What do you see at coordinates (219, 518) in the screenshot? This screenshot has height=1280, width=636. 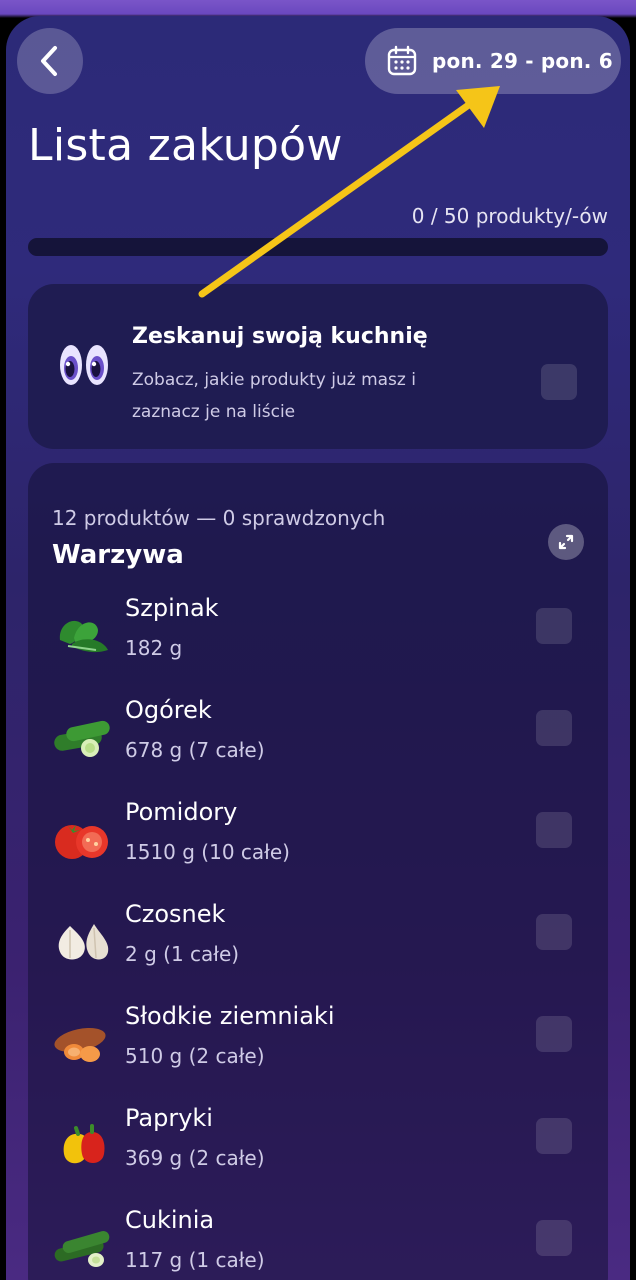 I see `category-summary: 12 produktów — 0 sprawdzonych` at bounding box center [219, 518].